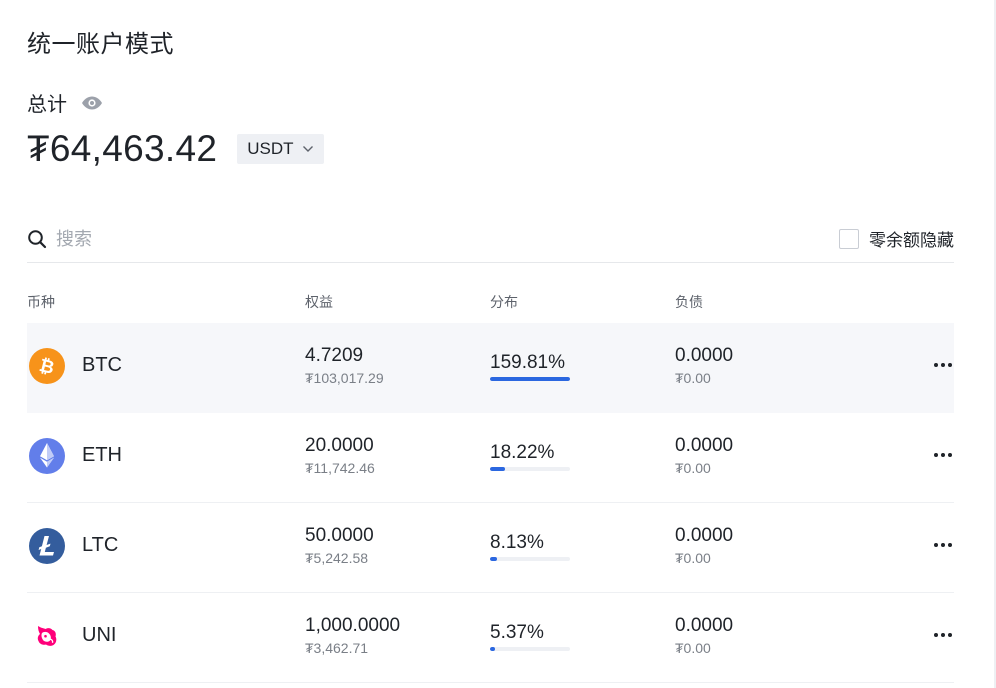 This screenshot has height=688, width=996. Describe the element at coordinates (517, 542) in the screenshot. I see `distribution-percent: 8.13%` at that location.